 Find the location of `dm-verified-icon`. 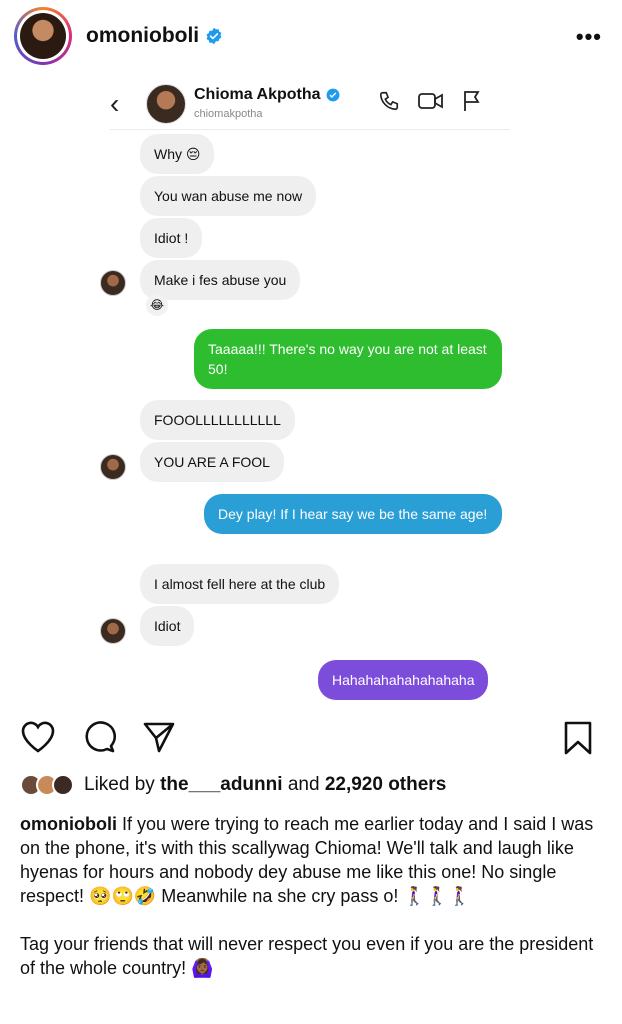

dm-verified-icon is located at coordinates (333, 95).